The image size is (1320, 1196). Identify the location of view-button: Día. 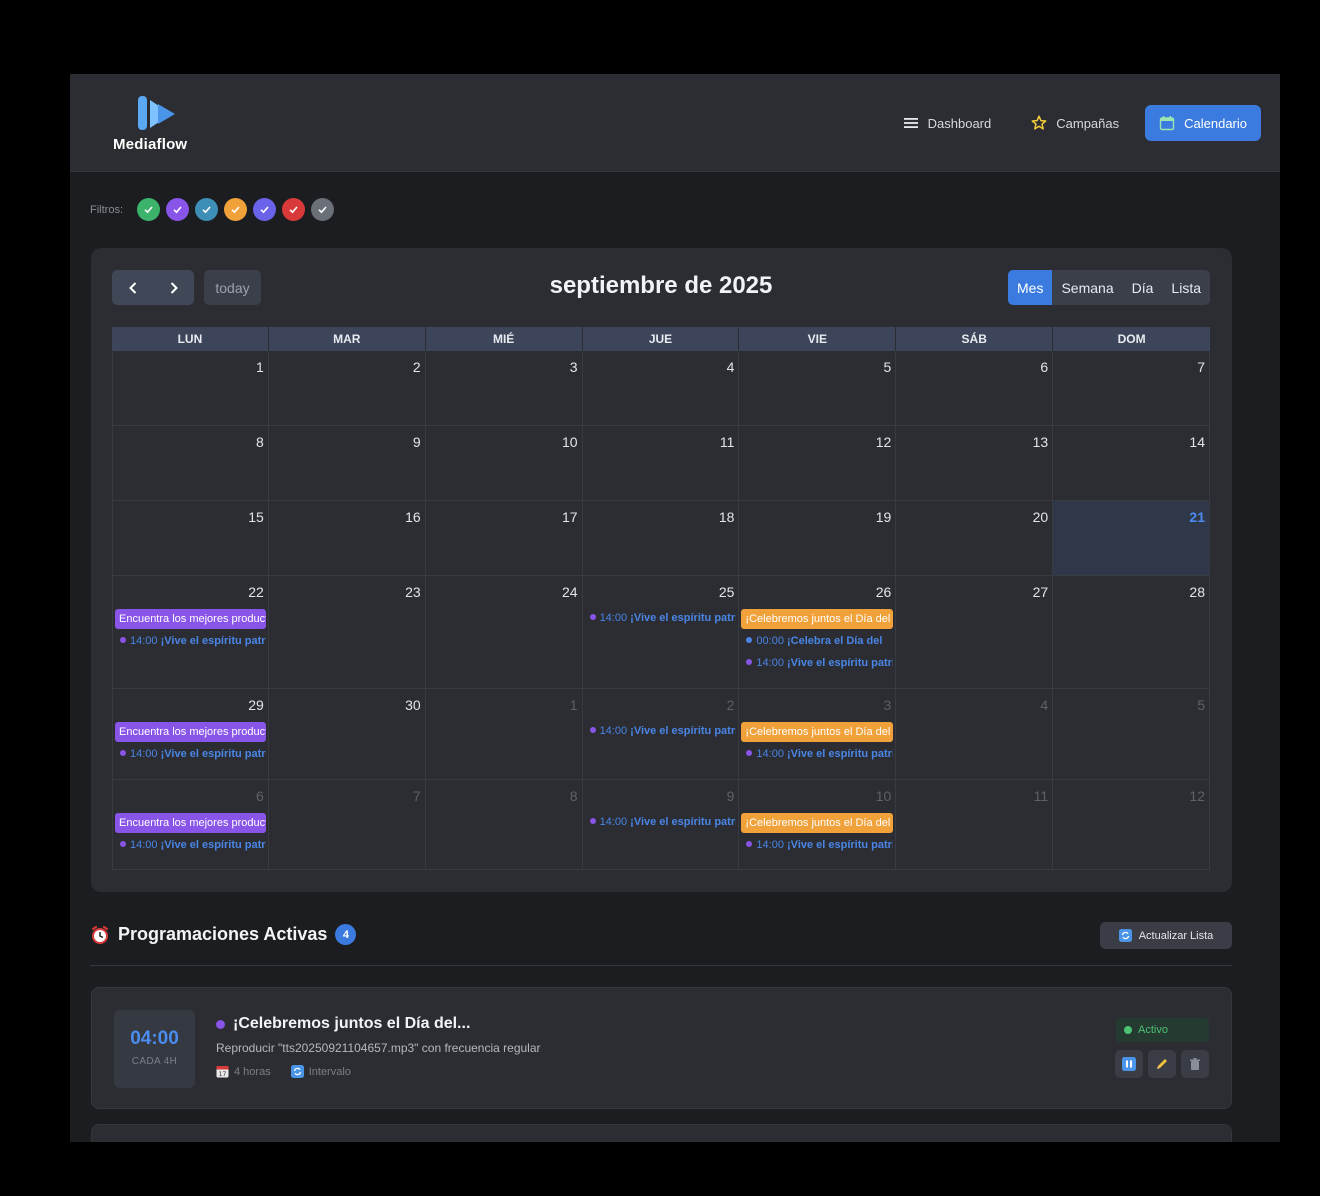
(1143, 287).